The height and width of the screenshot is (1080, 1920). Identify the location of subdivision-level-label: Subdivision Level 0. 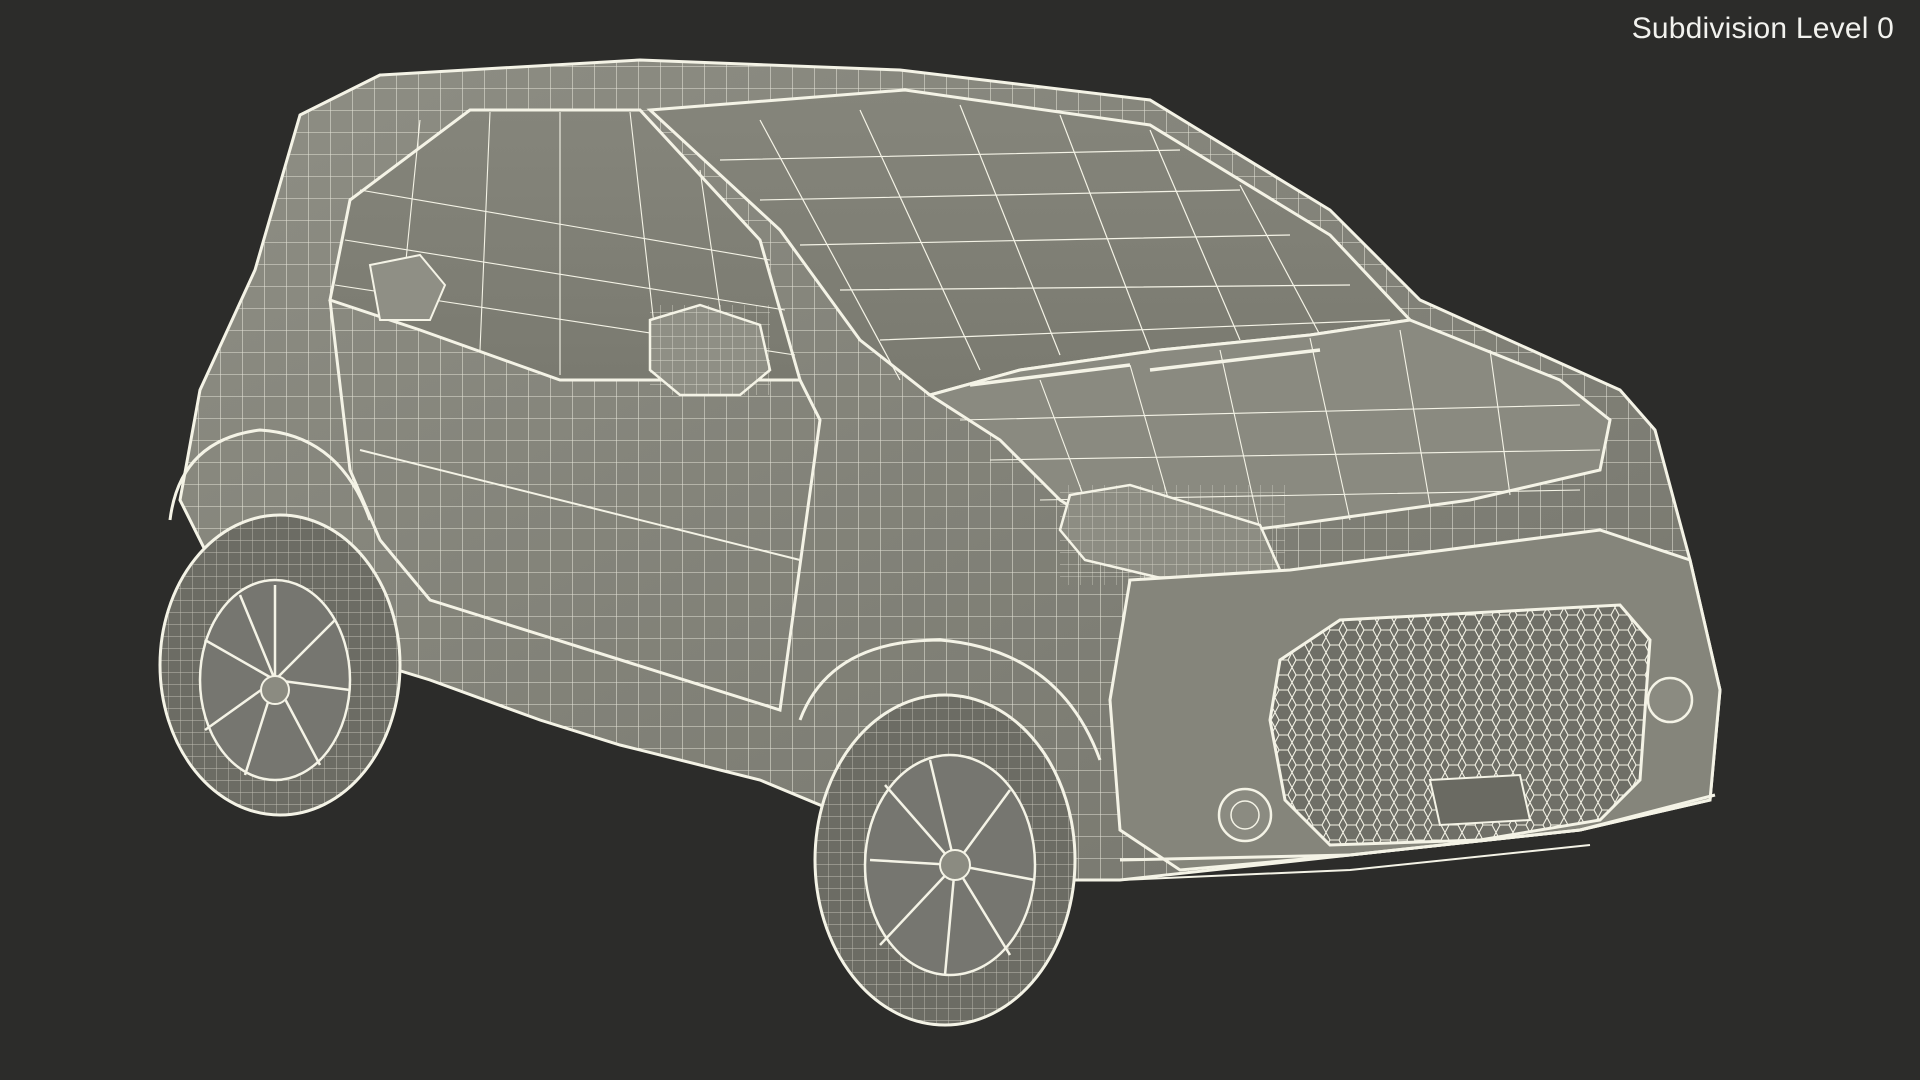
(1762, 28).